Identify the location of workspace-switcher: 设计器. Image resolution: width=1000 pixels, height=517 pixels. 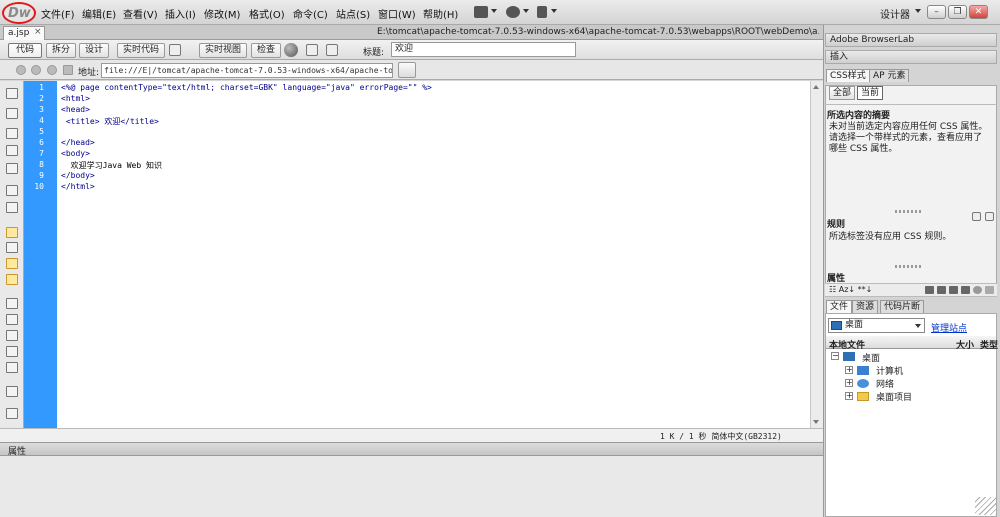
(895, 13).